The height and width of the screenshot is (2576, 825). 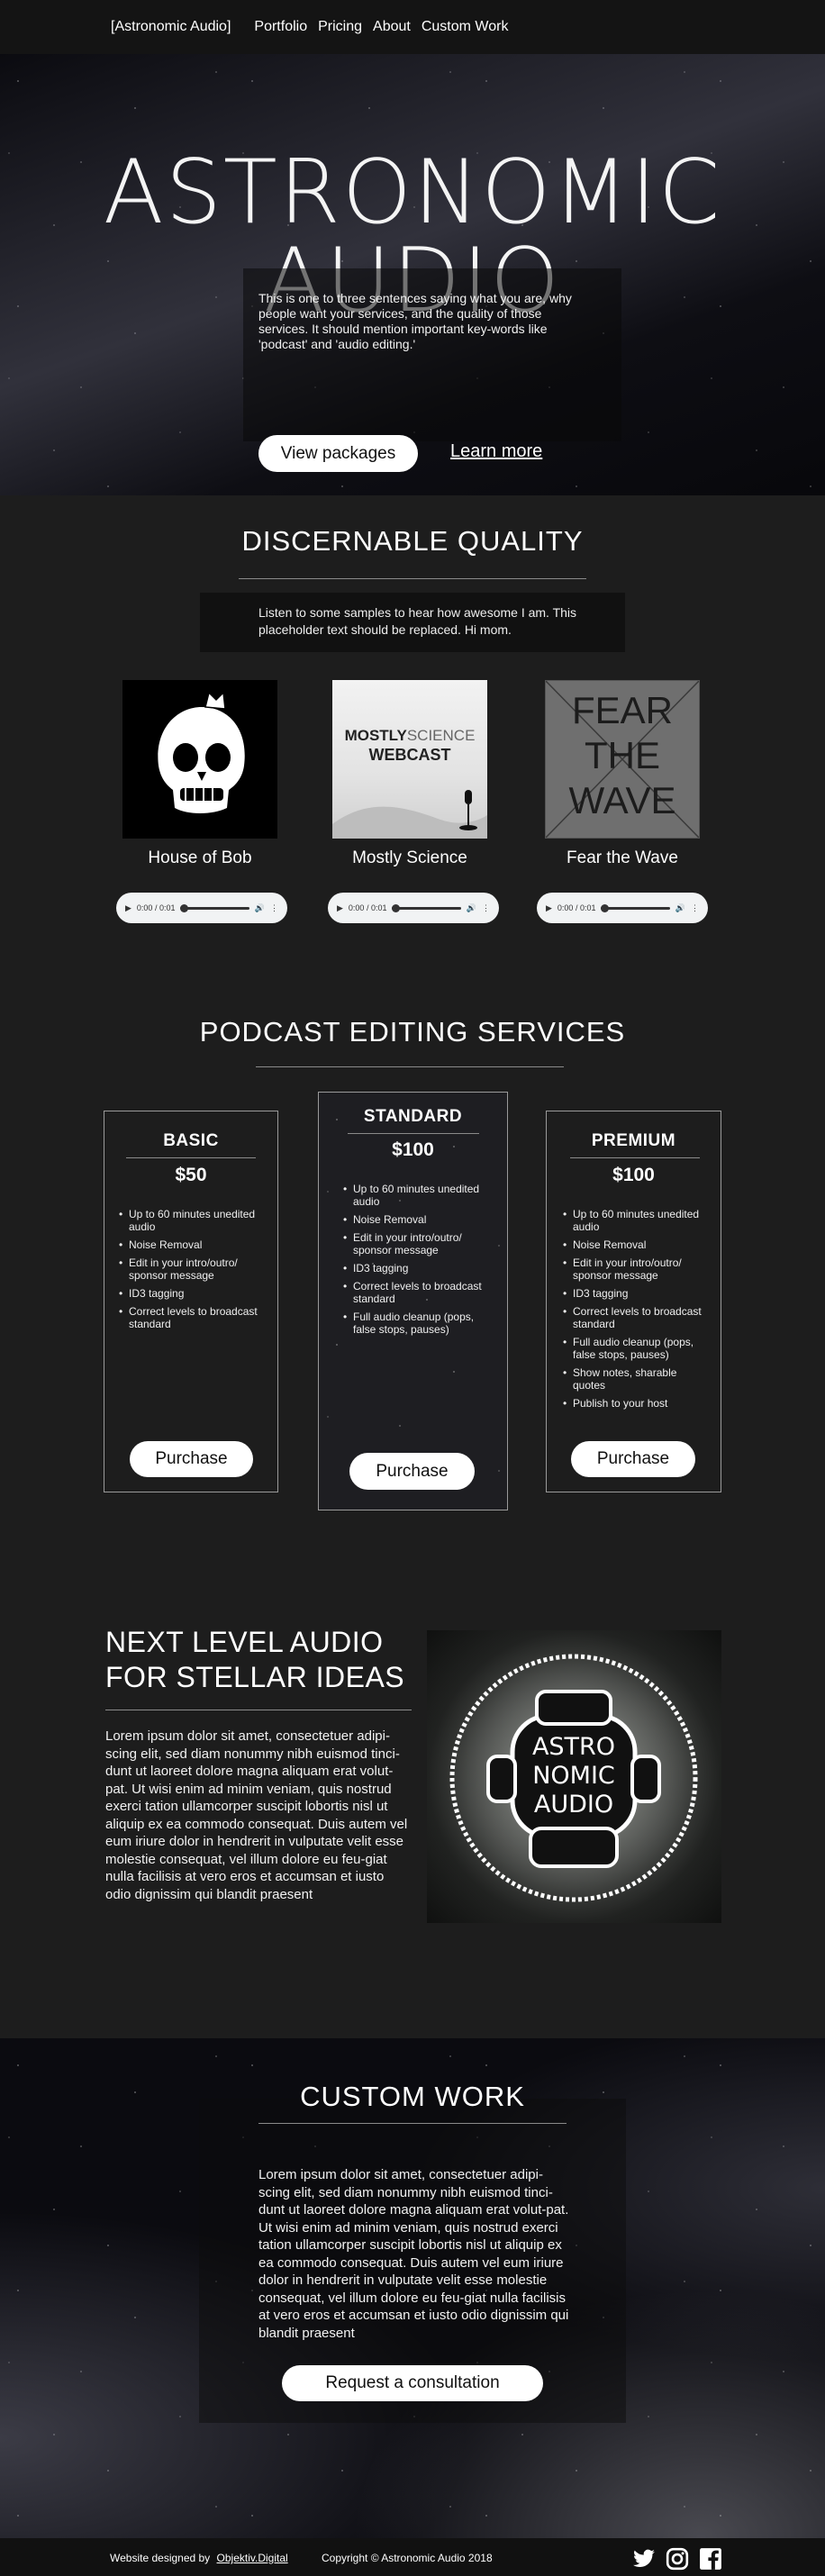 I want to click on fear-the-wave-artwork: FEAR THE WAVE, so click(x=622, y=759).